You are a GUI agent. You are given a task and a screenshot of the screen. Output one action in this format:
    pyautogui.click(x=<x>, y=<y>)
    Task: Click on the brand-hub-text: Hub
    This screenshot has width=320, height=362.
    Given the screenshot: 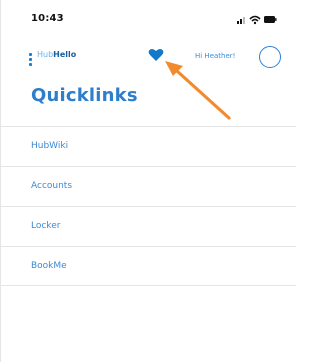 What is the action you would take?
    pyautogui.click(x=45, y=54)
    